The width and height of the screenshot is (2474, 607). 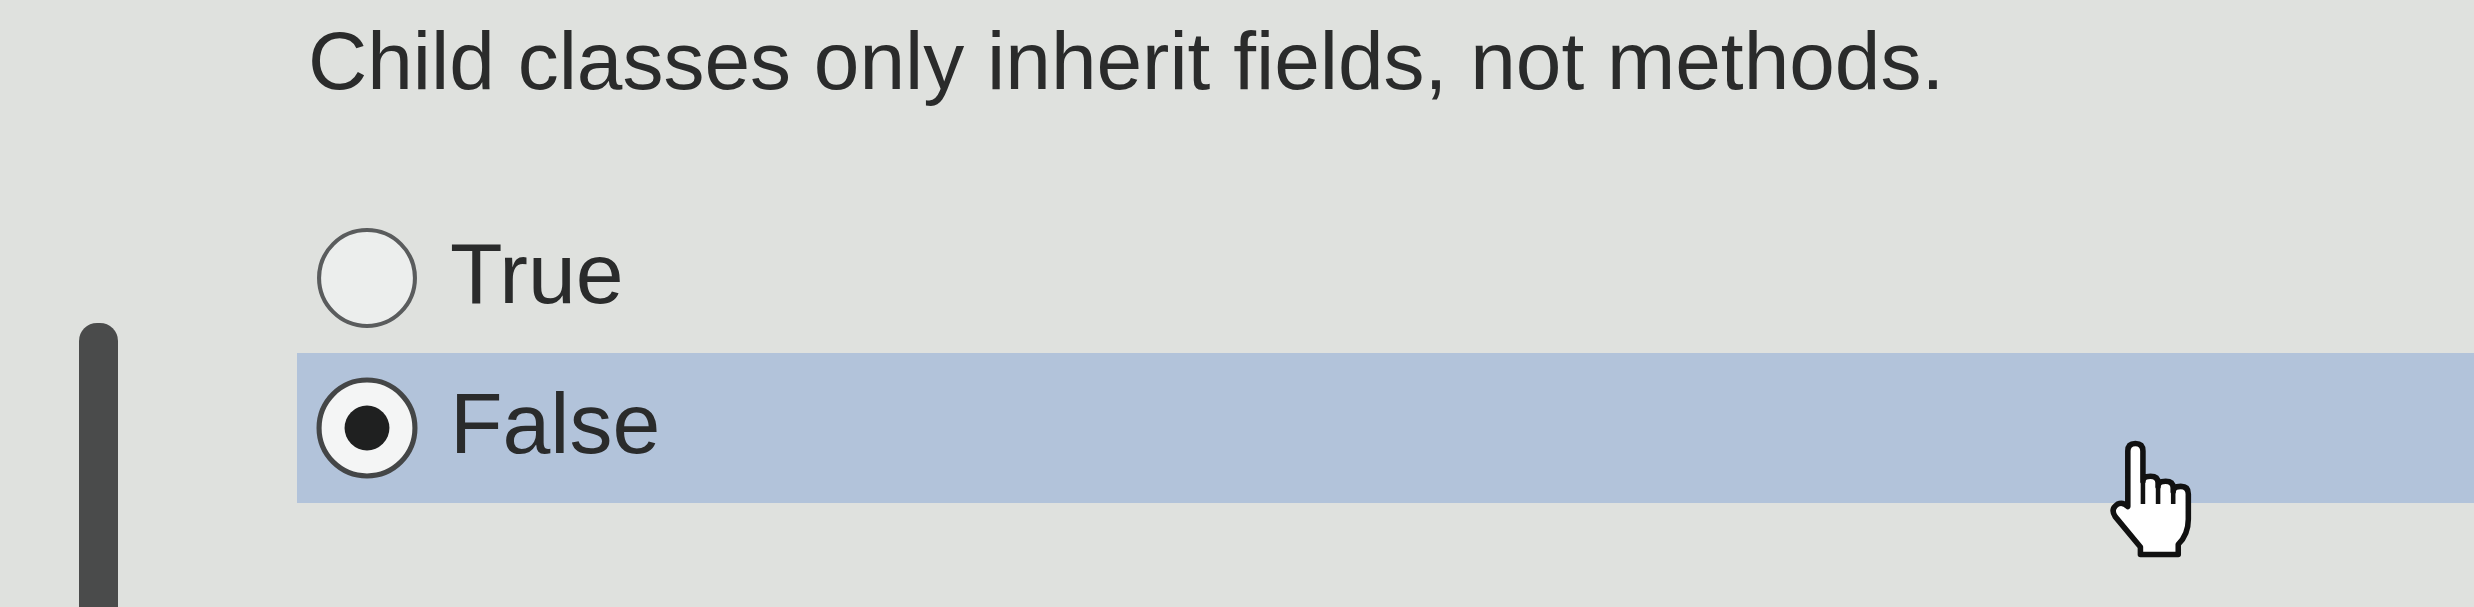 I want to click on option-label: True, so click(x=537, y=273).